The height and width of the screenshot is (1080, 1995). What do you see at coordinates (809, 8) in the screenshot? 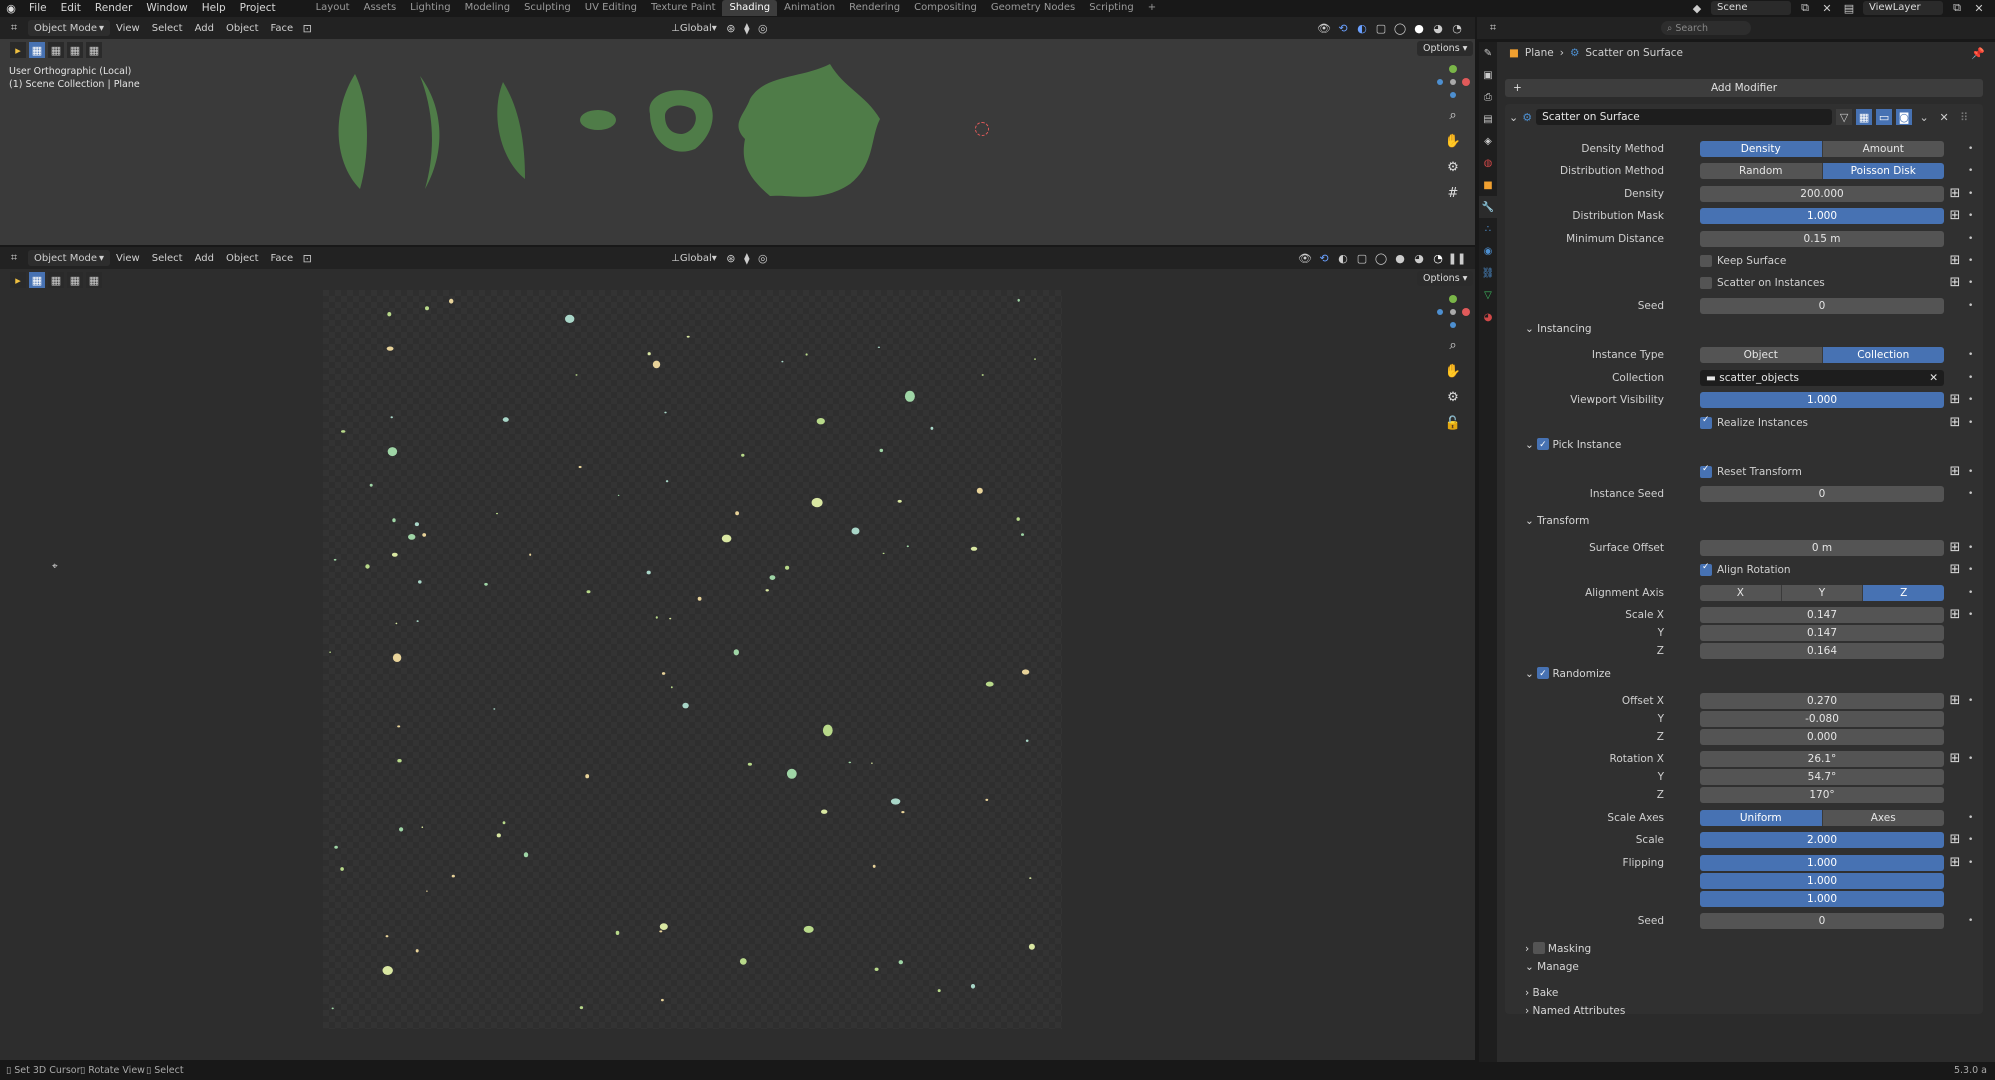
I see `tab-animation: Animation` at bounding box center [809, 8].